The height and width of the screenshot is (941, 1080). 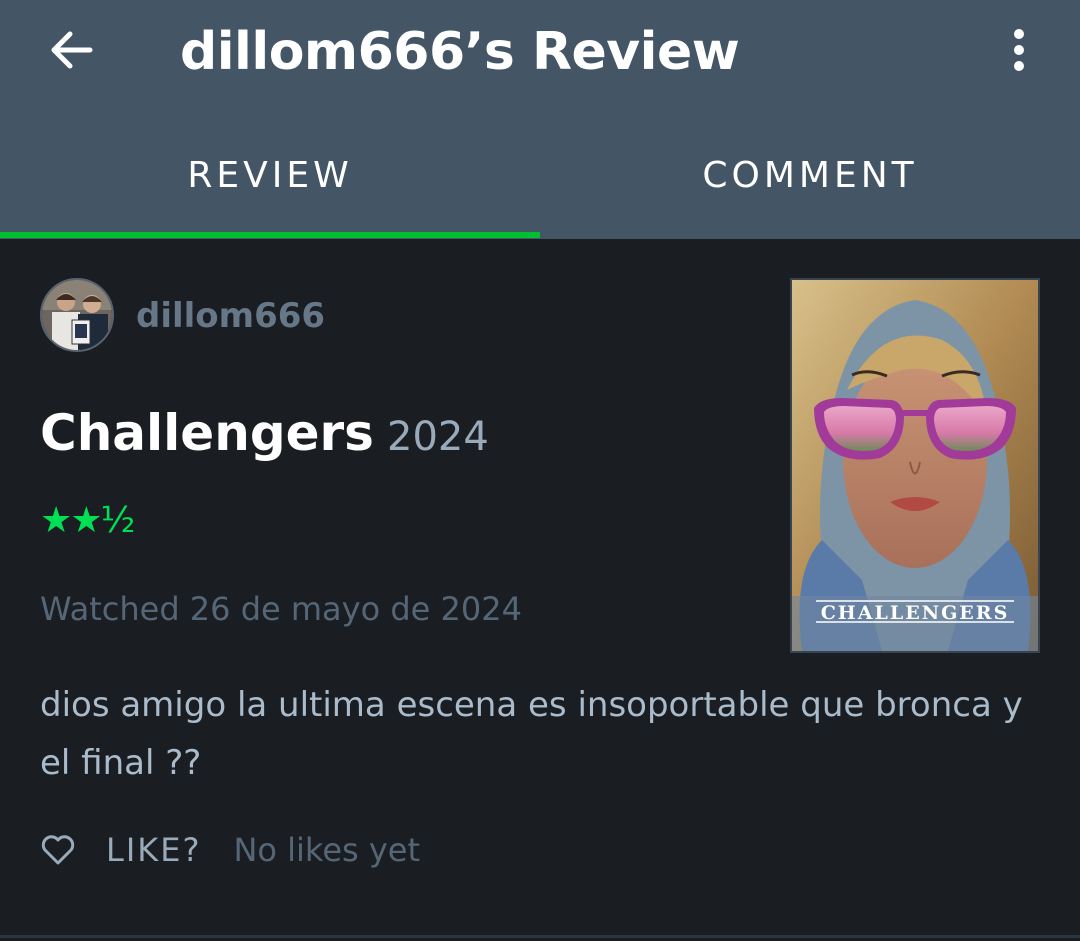 What do you see at coordinates (70, 50) in the screenshot?
I see `arrow-left-icon` at bounding box center [70, 50].